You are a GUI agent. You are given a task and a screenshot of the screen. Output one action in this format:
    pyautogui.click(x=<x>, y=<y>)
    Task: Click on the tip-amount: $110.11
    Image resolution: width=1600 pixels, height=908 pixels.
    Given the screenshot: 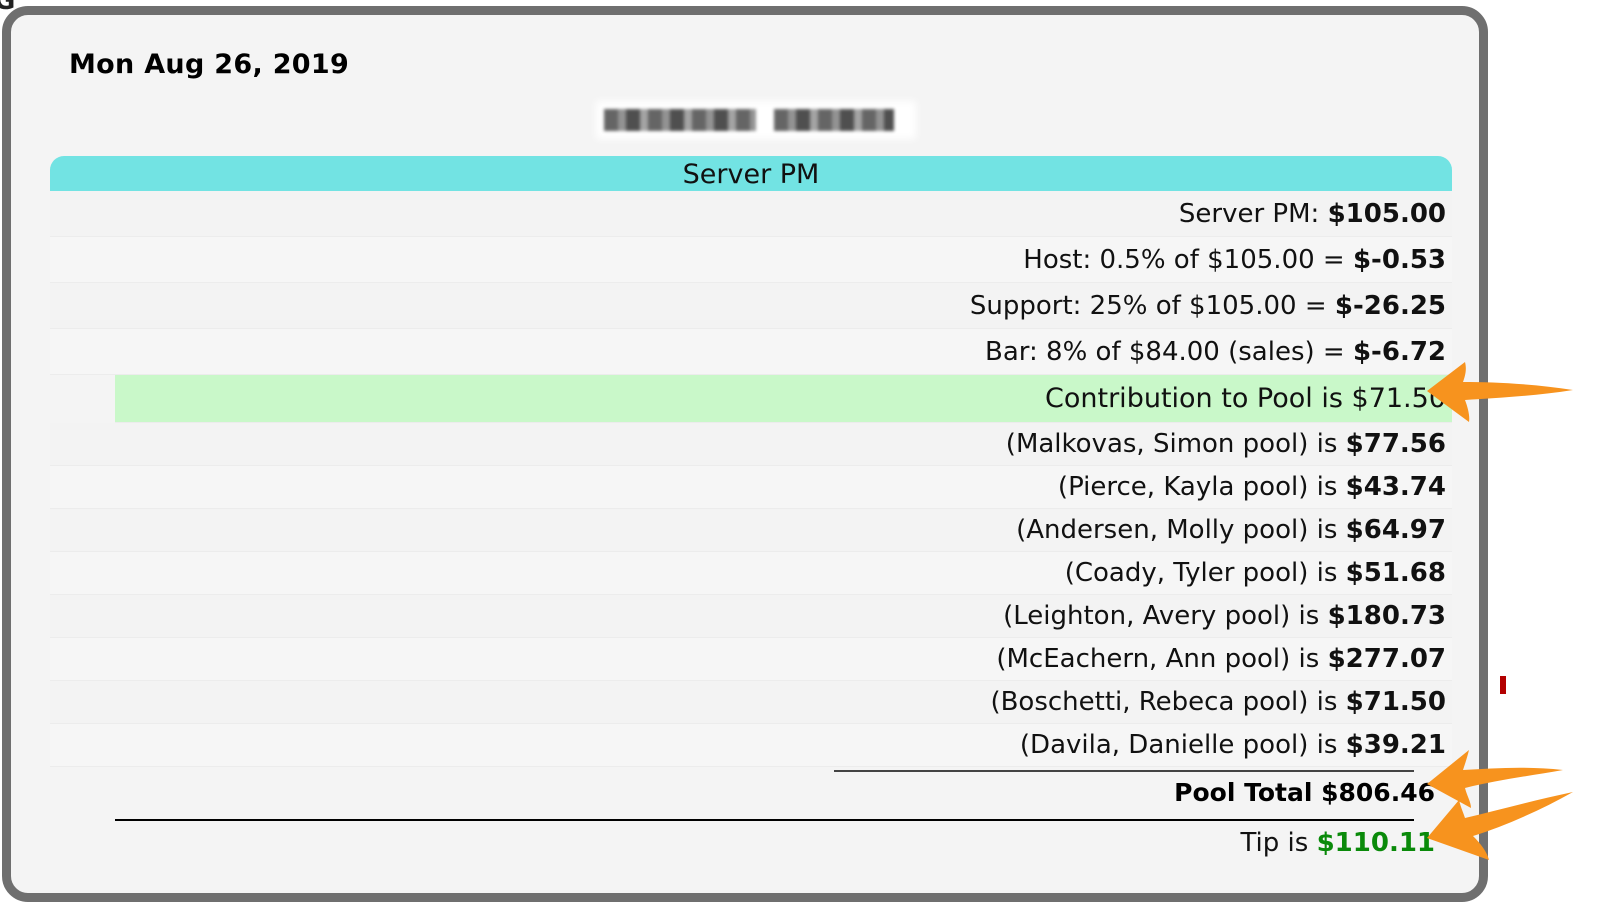 What is the action you would take?
    pyautogui.click(x=1375, y=843)
    